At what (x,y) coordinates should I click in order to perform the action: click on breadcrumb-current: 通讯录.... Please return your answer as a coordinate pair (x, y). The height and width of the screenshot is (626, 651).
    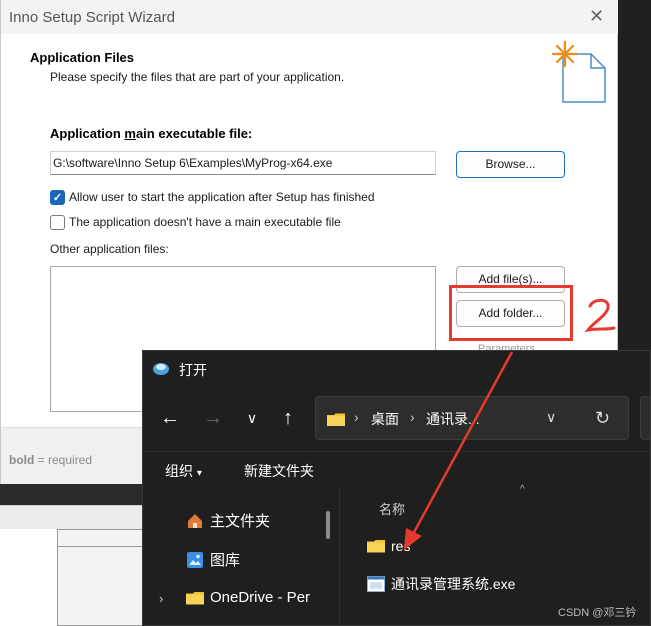
    Looking at the image, I should click on (453, 419).